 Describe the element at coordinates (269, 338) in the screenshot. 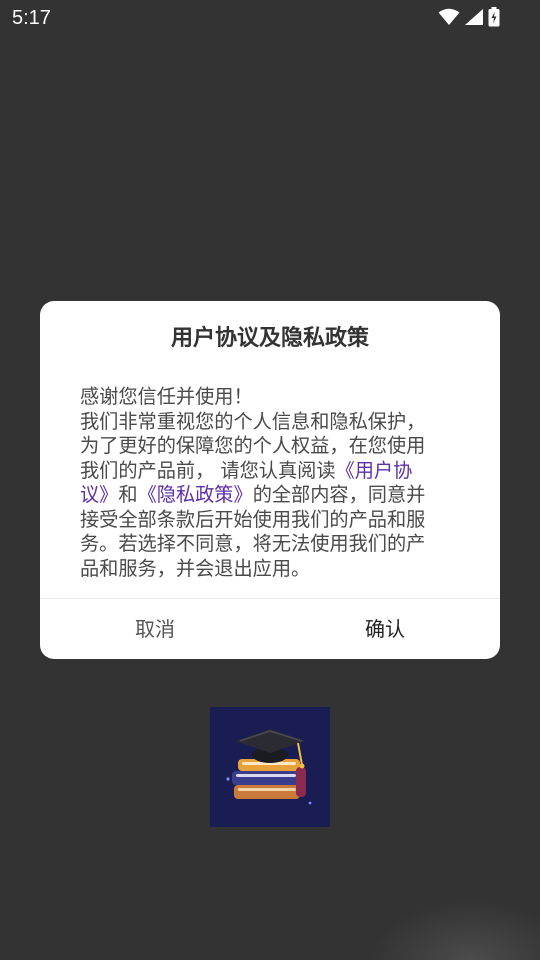

I see `dialog-title: 用户协议及隐私政策` at that location.